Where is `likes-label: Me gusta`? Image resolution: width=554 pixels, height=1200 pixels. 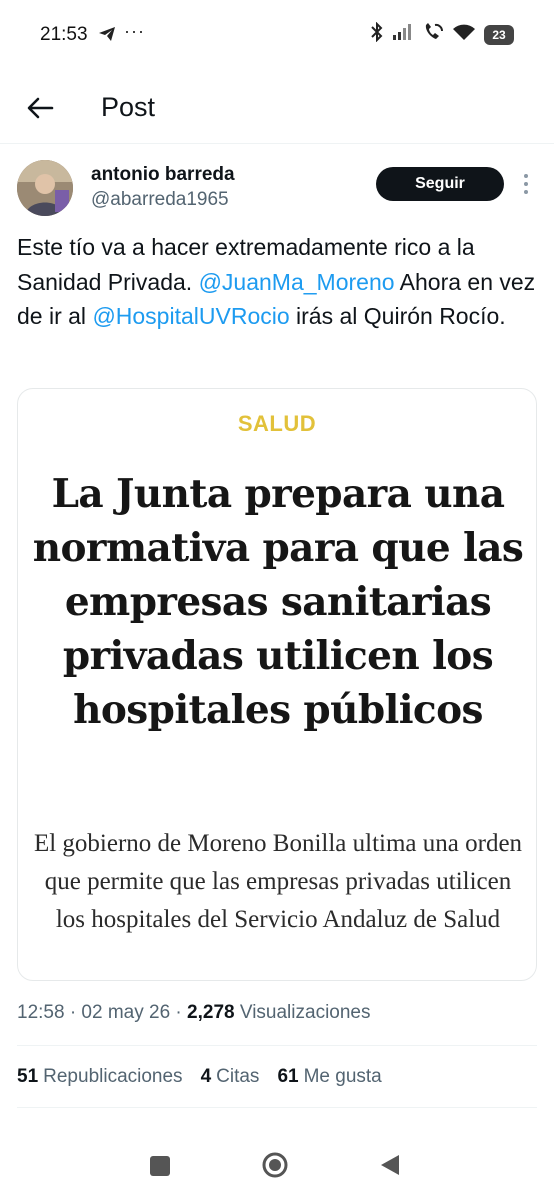
likes-label: Me gusta is located at coordinates (342, 1076).